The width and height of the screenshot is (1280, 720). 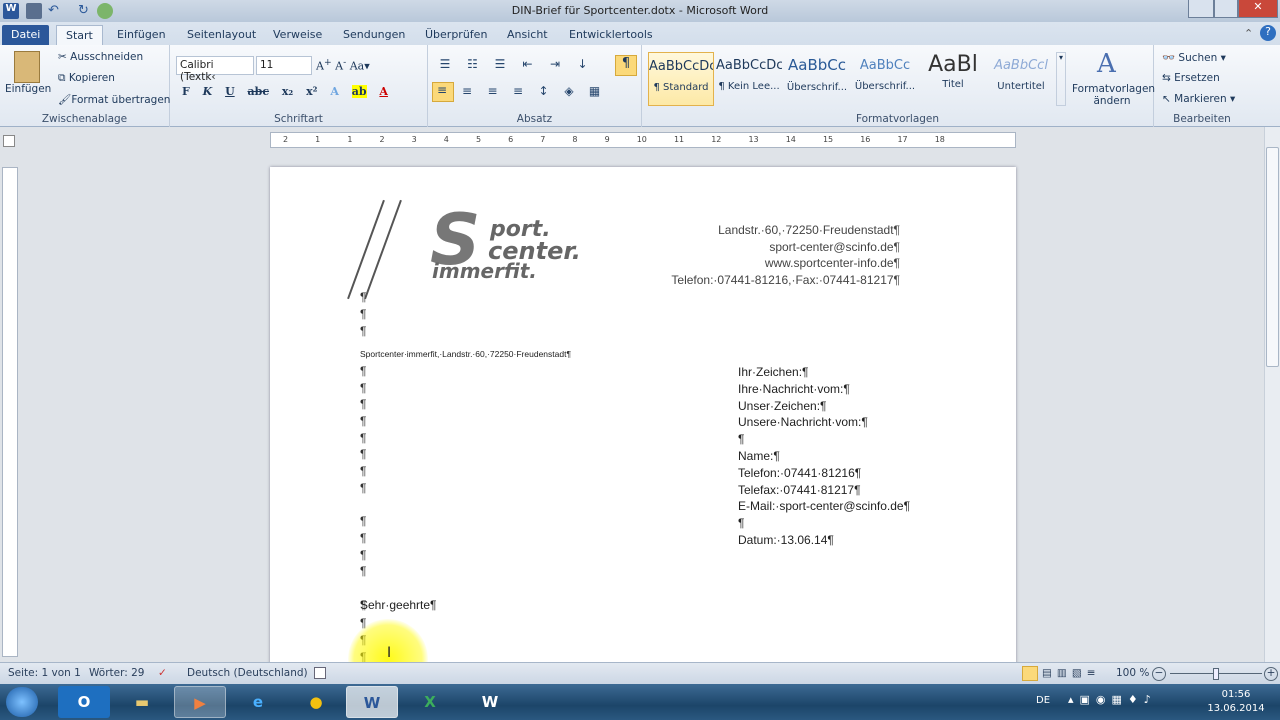 I want to click on decrease-indent-icon: ⇤, so click(x=528, y=64).